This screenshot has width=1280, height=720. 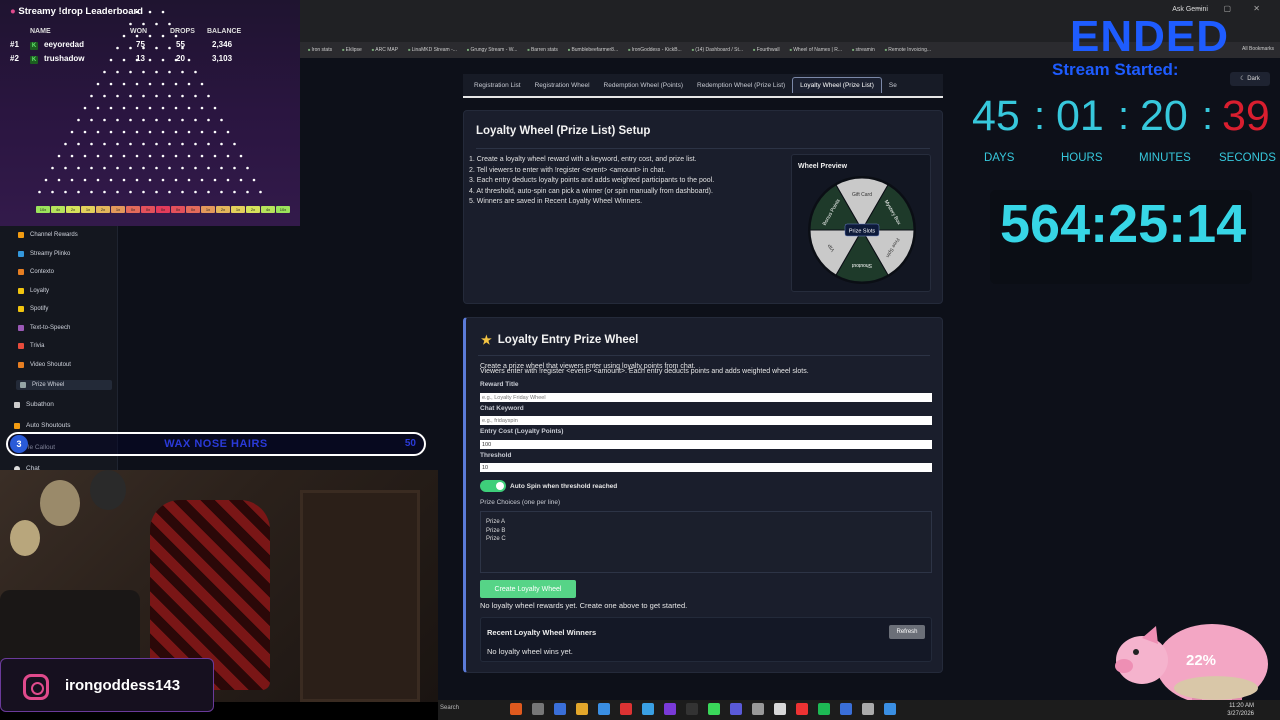 What do you see at coordinates (706, 420) in the screenshot?
I see `chat-keyword-input` at bounding box center [706, 420].